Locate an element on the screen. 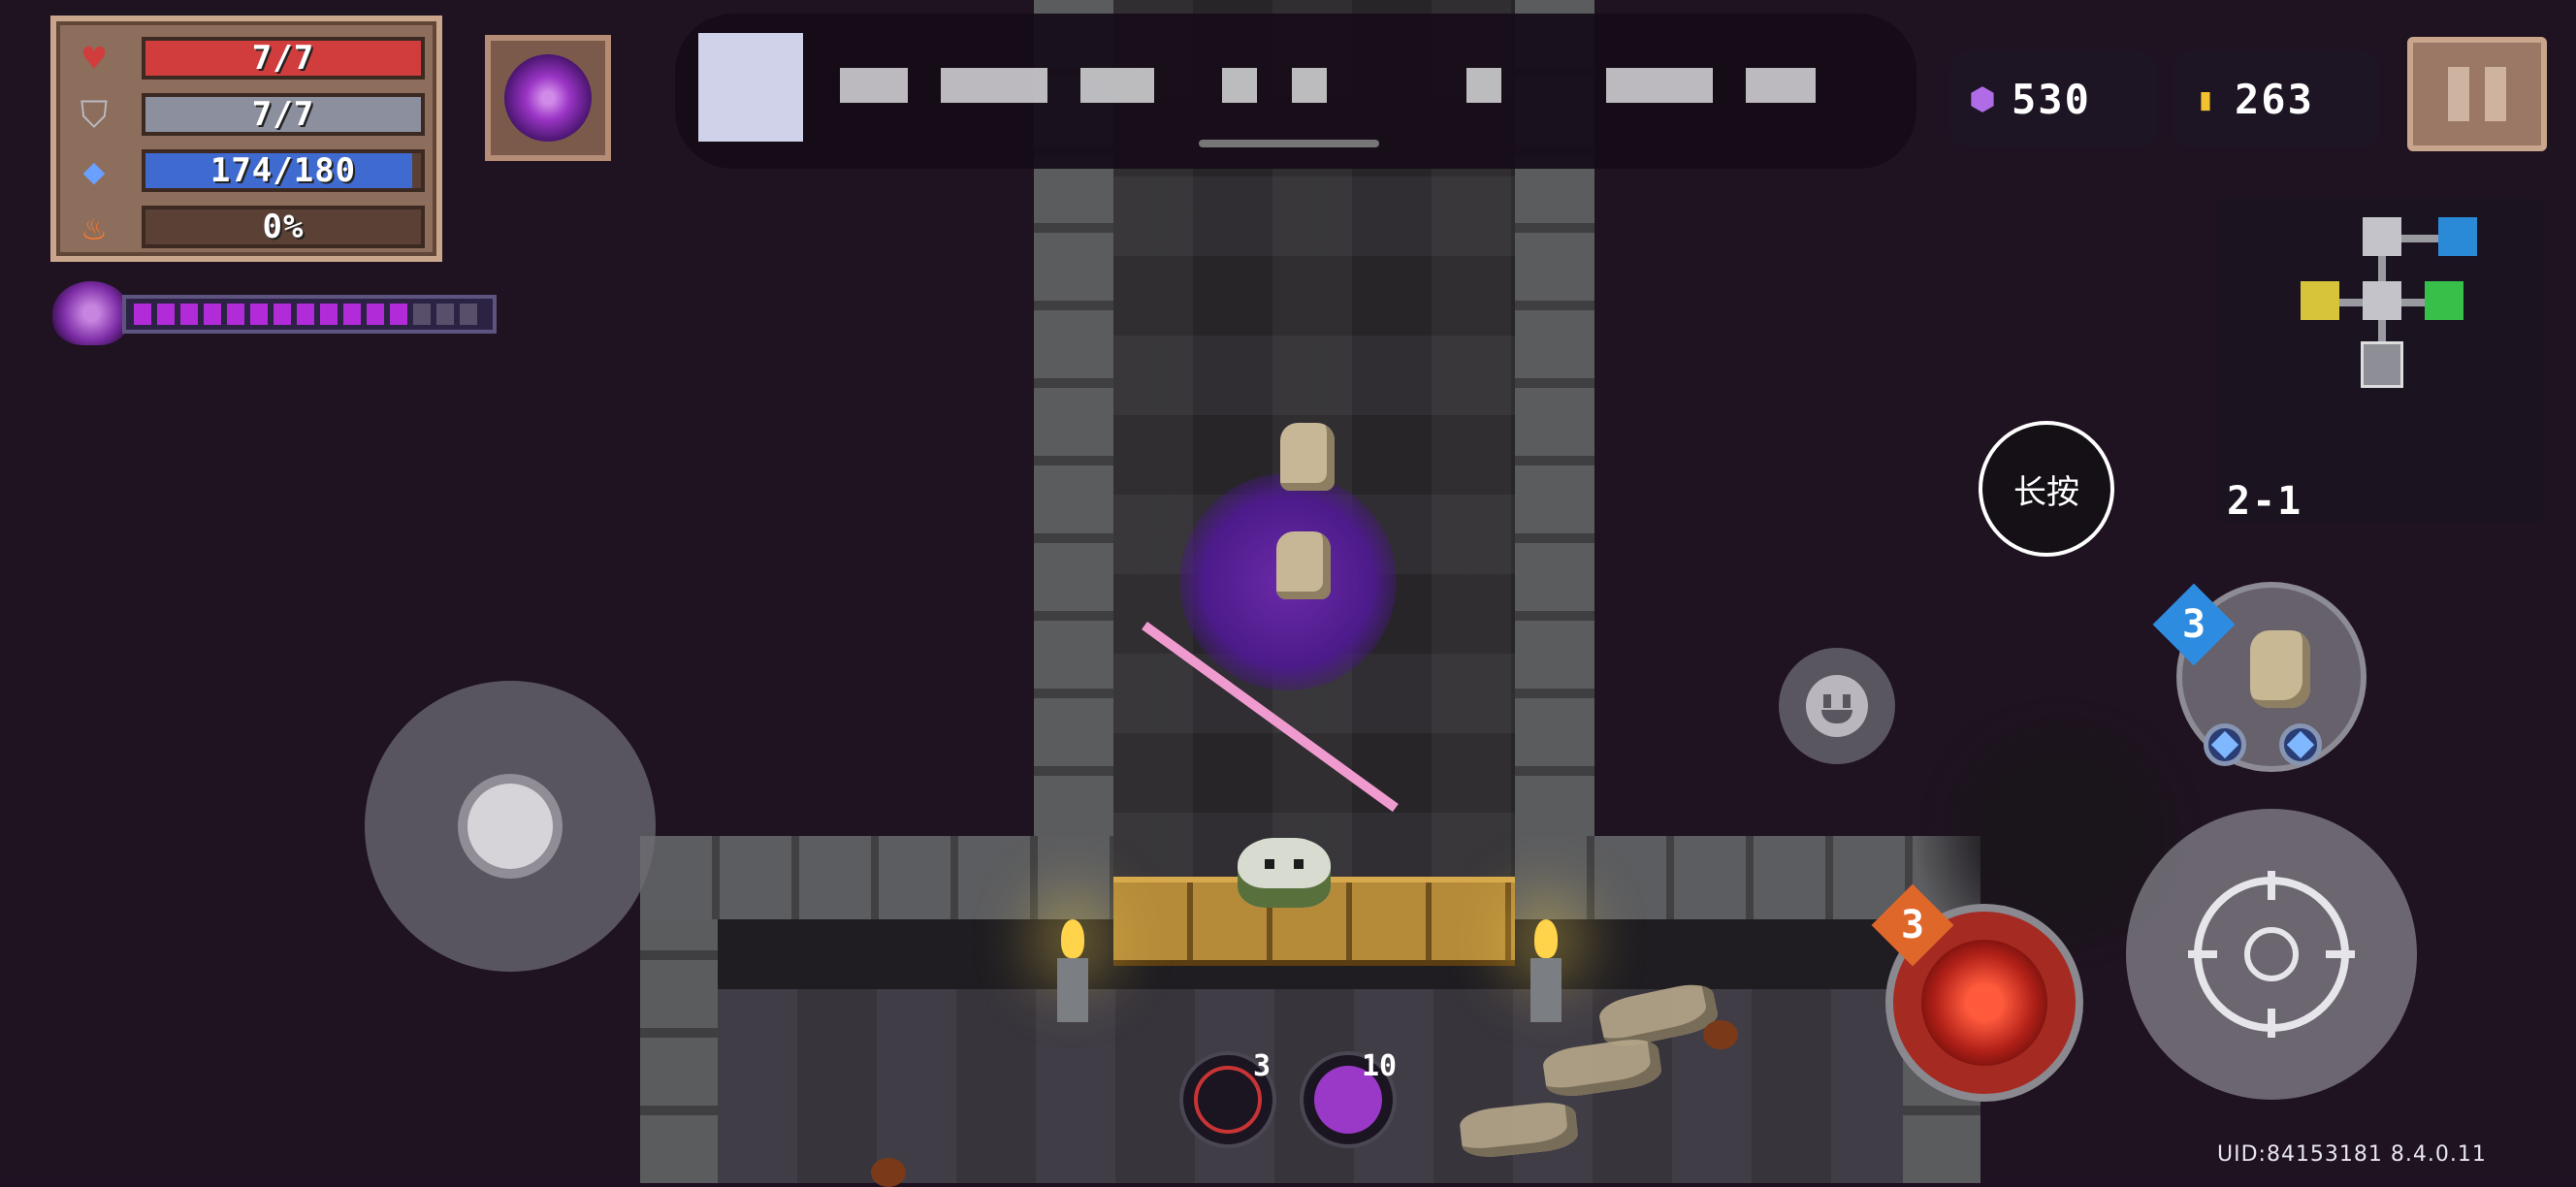  armor-value: 7/7 is located at coordinates (283, 114).